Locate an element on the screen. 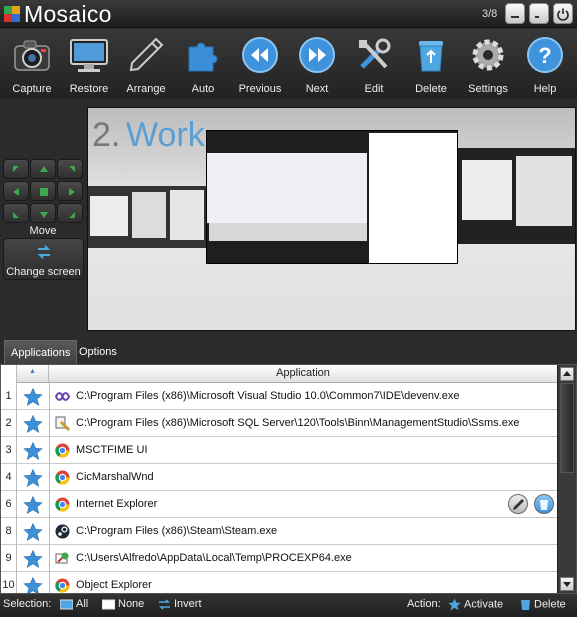  minimize-button is located at coordinates (515, 13).